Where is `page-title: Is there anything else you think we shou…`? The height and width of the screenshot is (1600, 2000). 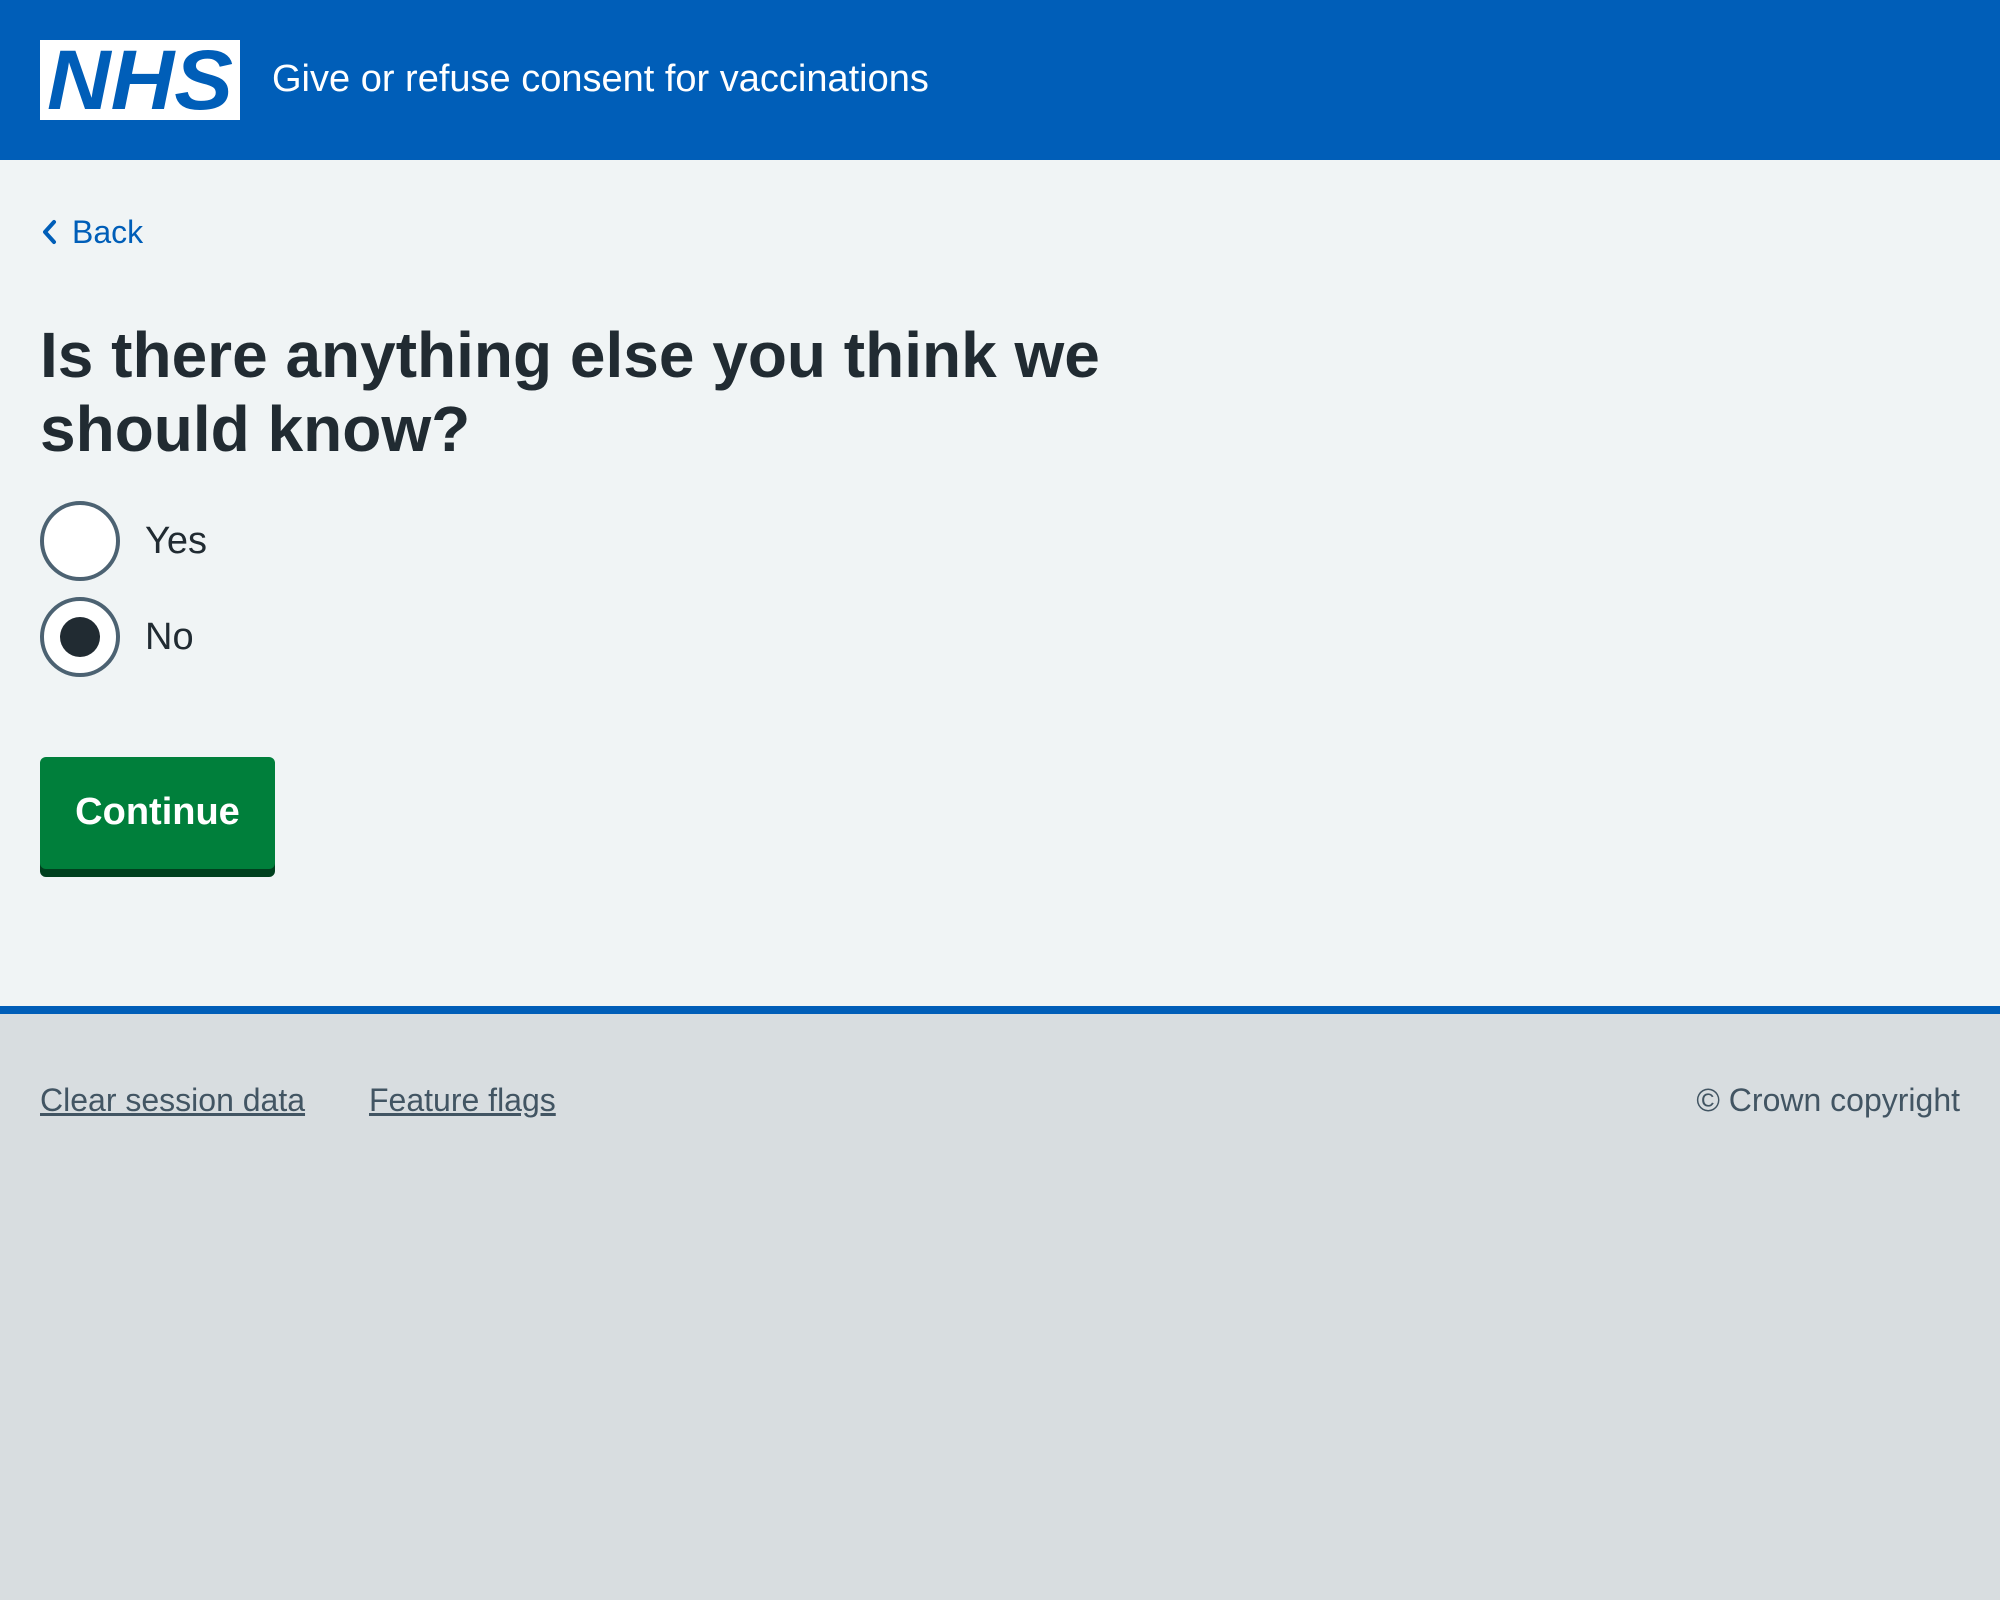
page-title: Is there anything else you think we shou… is located at coordinates (570, 392).